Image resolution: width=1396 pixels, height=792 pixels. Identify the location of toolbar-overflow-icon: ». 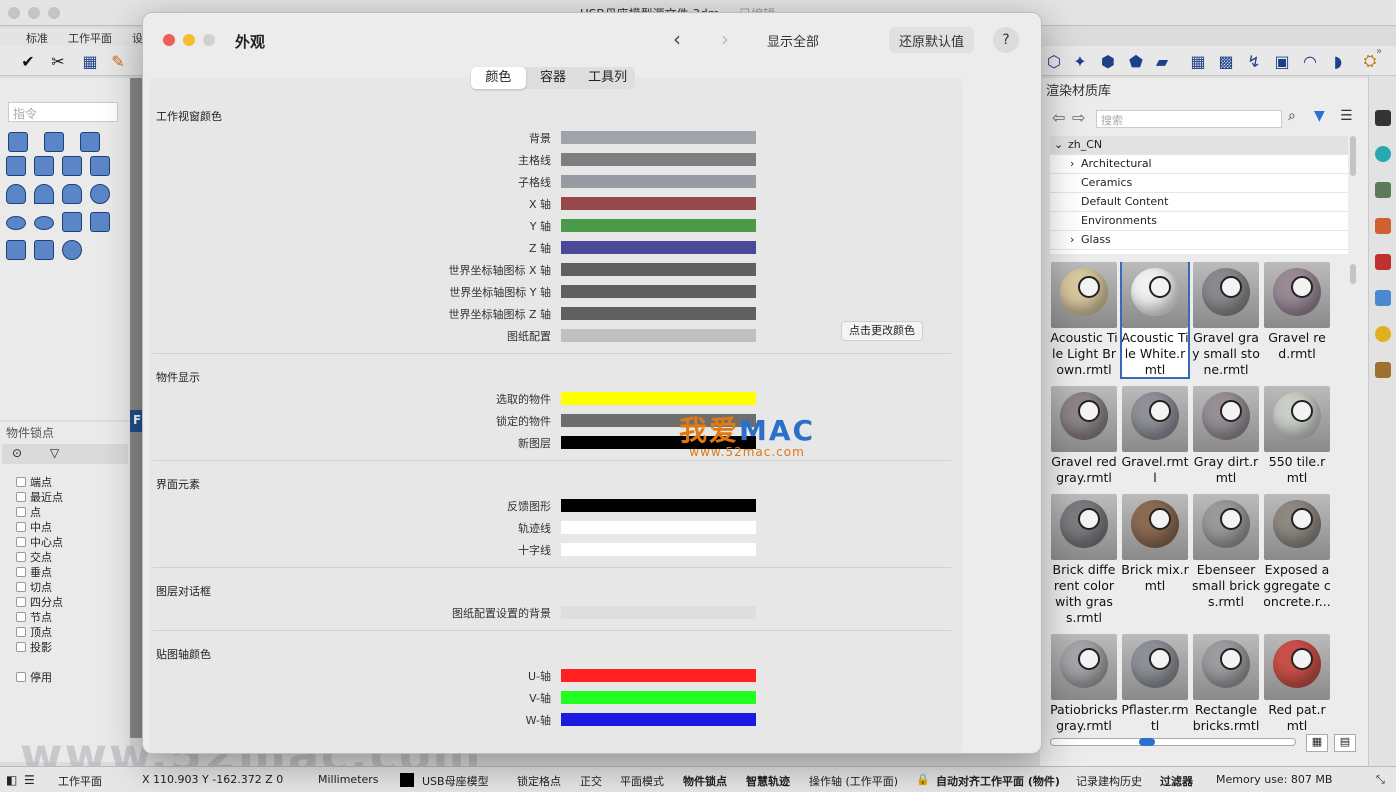
(1379, 51).